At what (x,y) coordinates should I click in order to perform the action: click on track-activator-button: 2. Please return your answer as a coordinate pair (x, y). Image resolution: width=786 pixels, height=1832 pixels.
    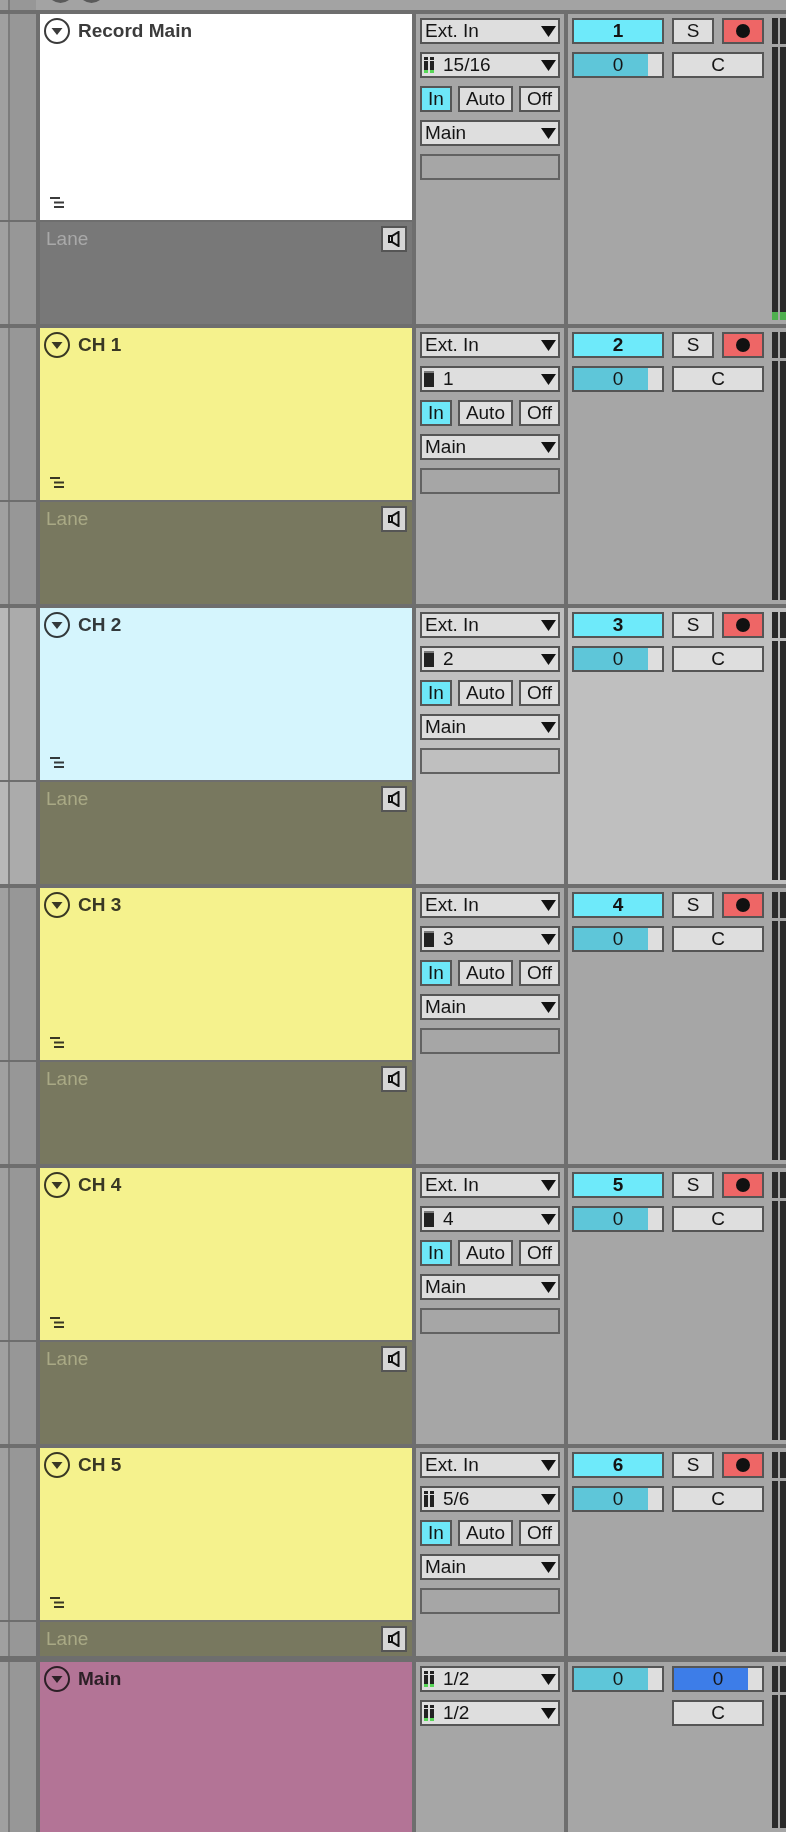
    Looking at the image, I should click on (618, 345).